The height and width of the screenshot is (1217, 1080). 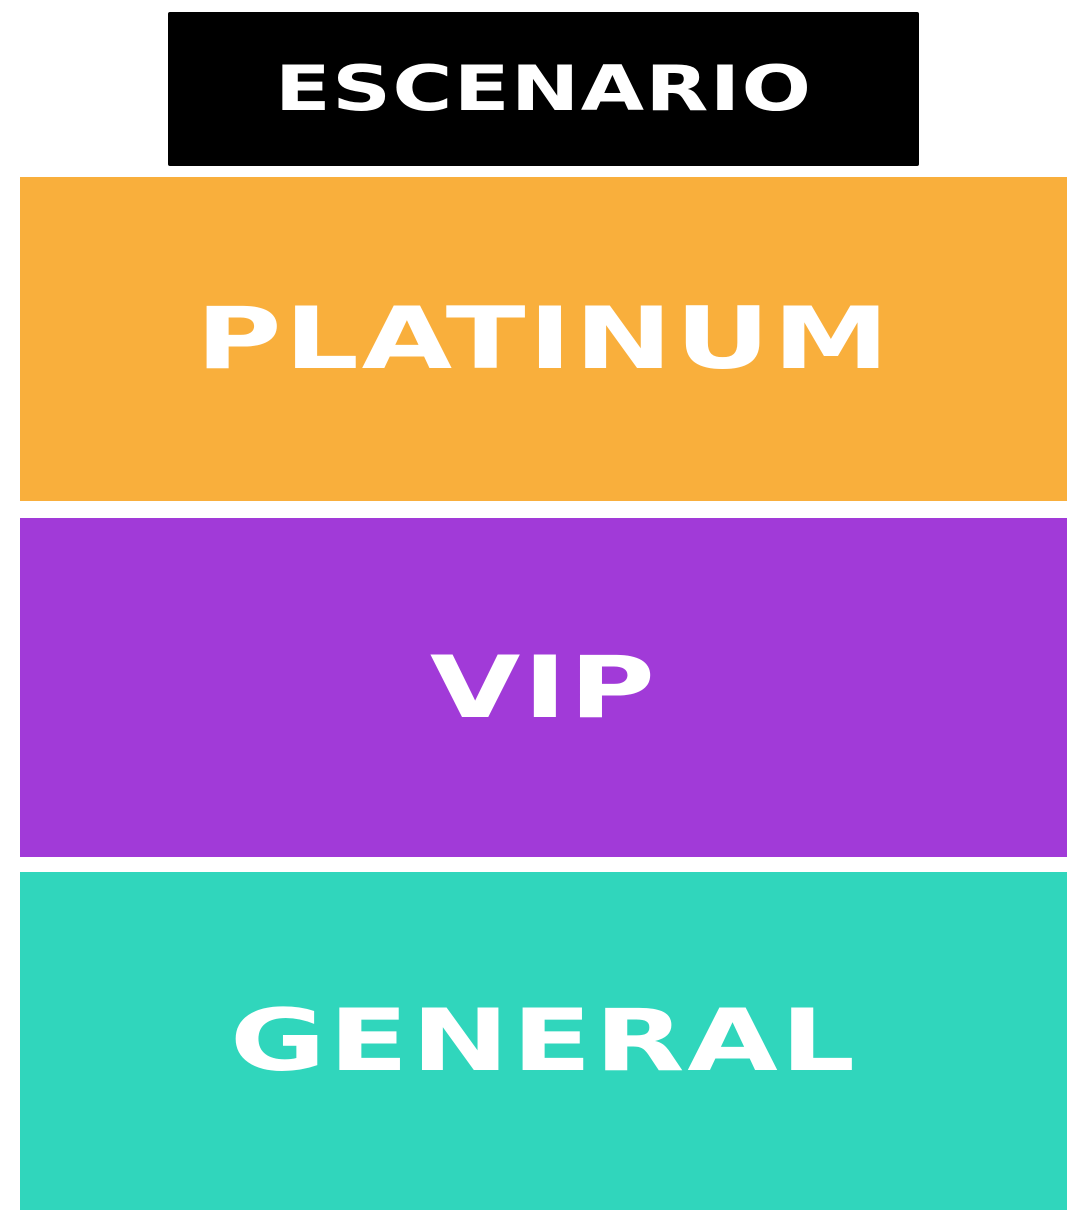 I want to click on stage-label: ESCENARIO, so click(x=543, y=88).